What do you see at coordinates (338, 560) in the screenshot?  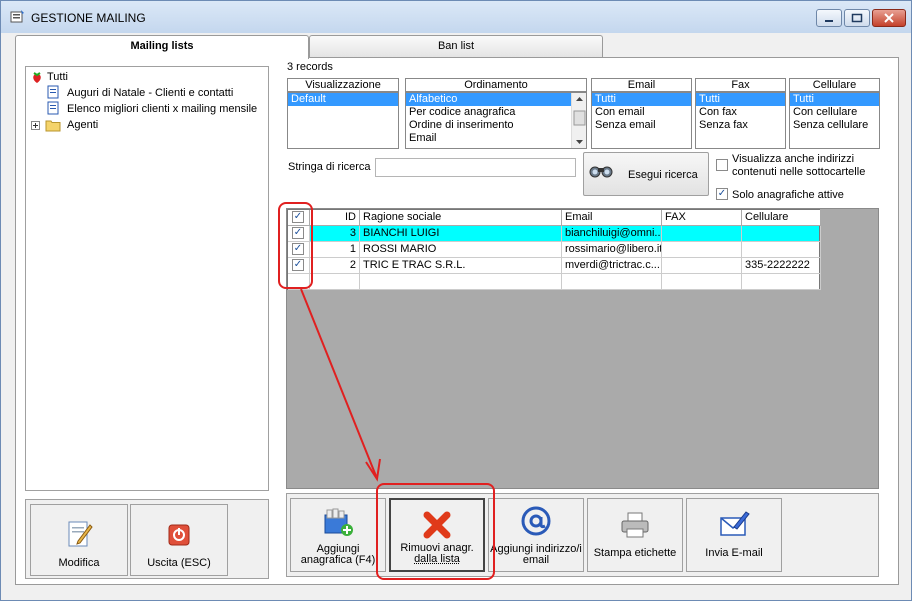 I see `add-label-2: anagrafica (F4)` at bounding box center [338, 560].